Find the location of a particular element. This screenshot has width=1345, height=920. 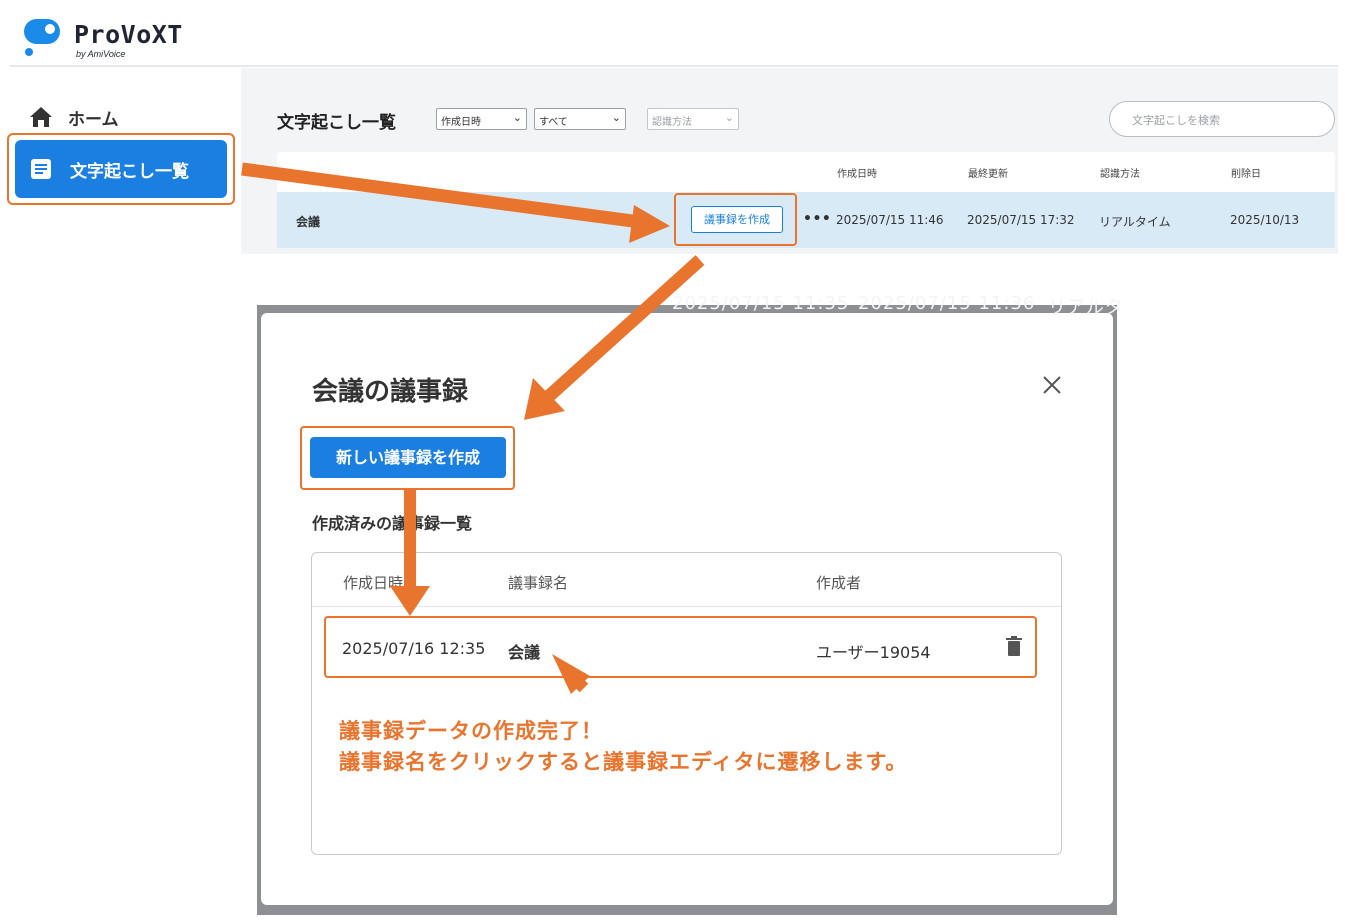

more-options-icon: ••• is located at coordinates (817, 219).